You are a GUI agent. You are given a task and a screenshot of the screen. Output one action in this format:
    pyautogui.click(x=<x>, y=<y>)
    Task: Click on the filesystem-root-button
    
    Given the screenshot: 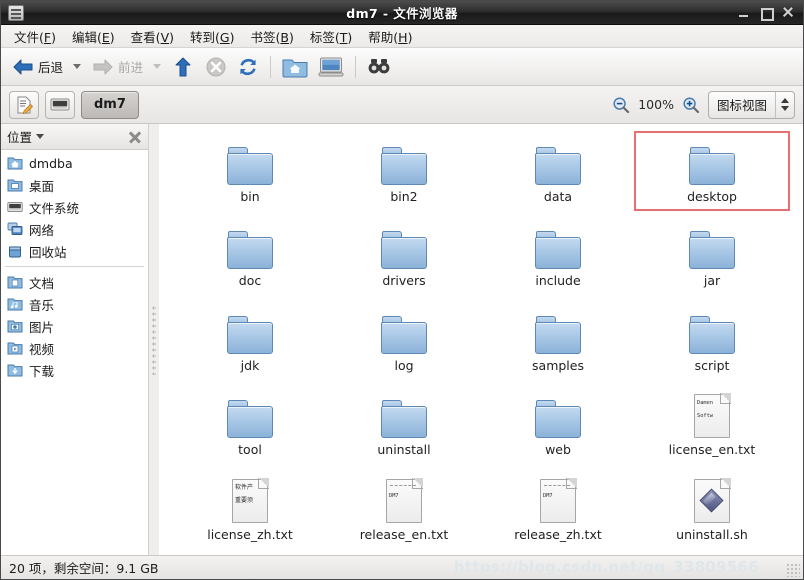 What is the action you would take?
    pyautogui.click(x=60, y=104)
    